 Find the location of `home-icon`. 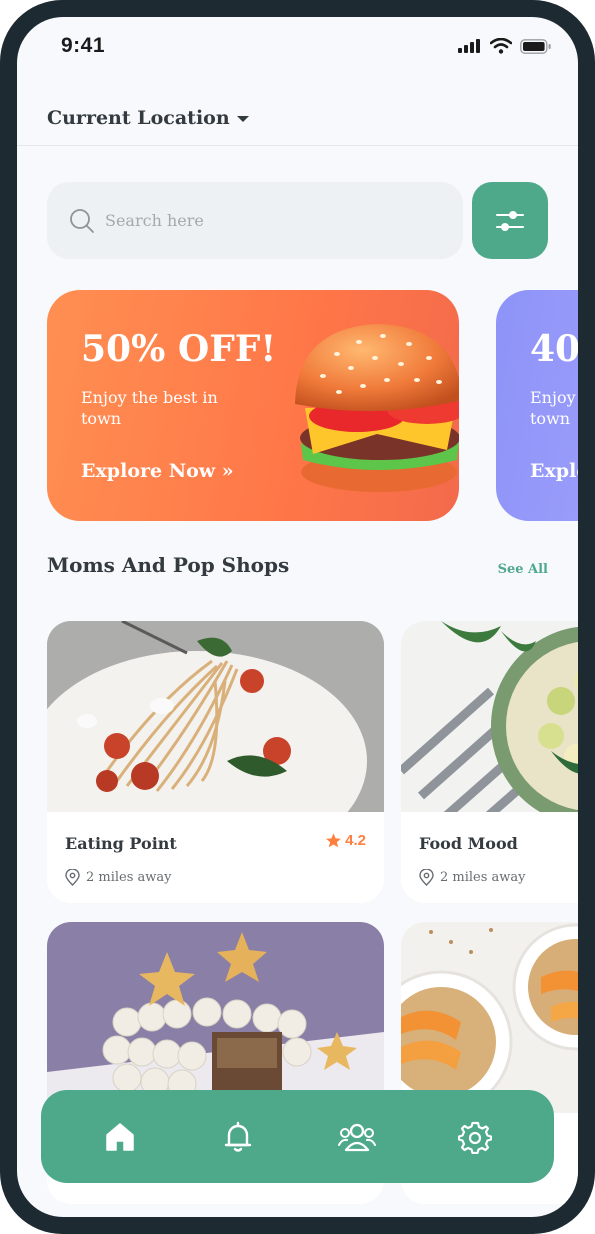

home-icon is located at coordinates (120, 1136).